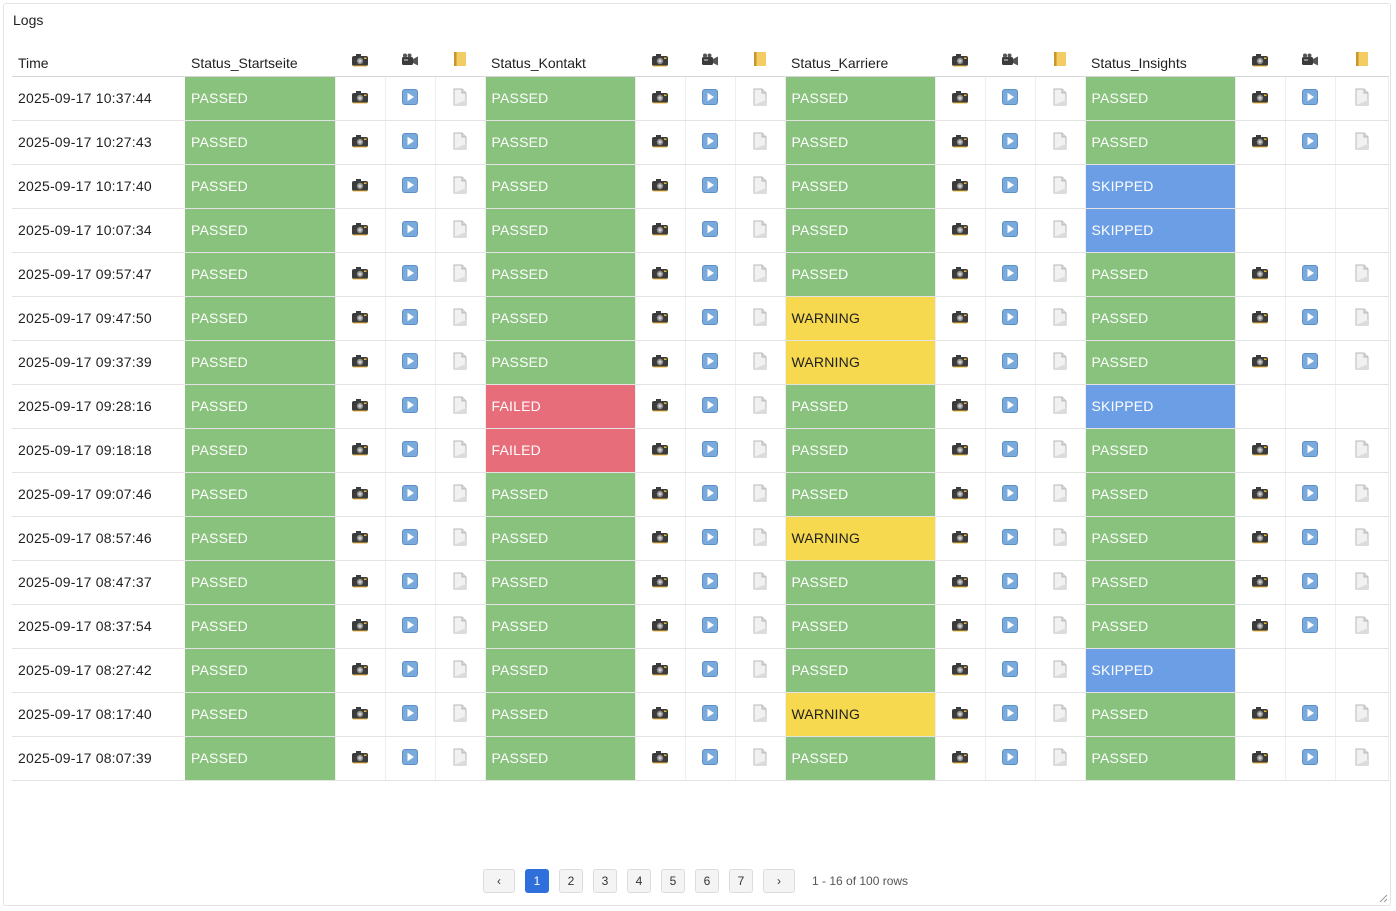  Describe the element at coordinates (499, 881) in the screenshot. I see `pagination-prev-button: ‹` at that location.